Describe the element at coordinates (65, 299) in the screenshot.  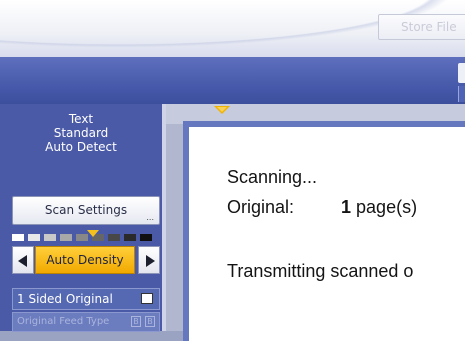
I see `sided-original-label: 1 Sided Original` at that location.